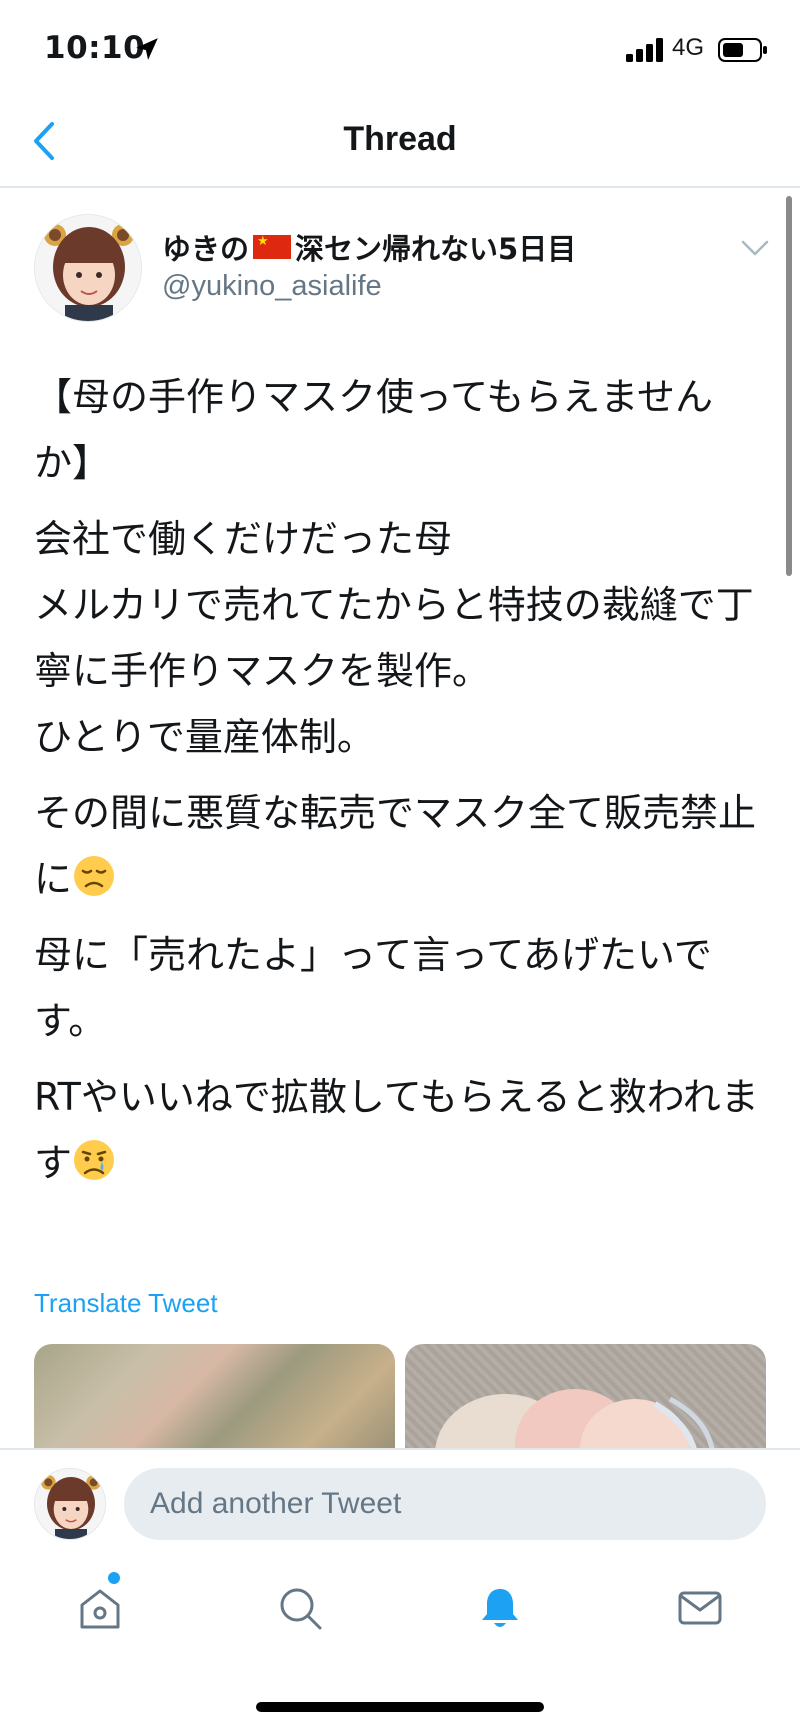  I want to click on tweet-paragraph: 【母の手作りマスク使ってもらえませんか】, so click(374, 430).